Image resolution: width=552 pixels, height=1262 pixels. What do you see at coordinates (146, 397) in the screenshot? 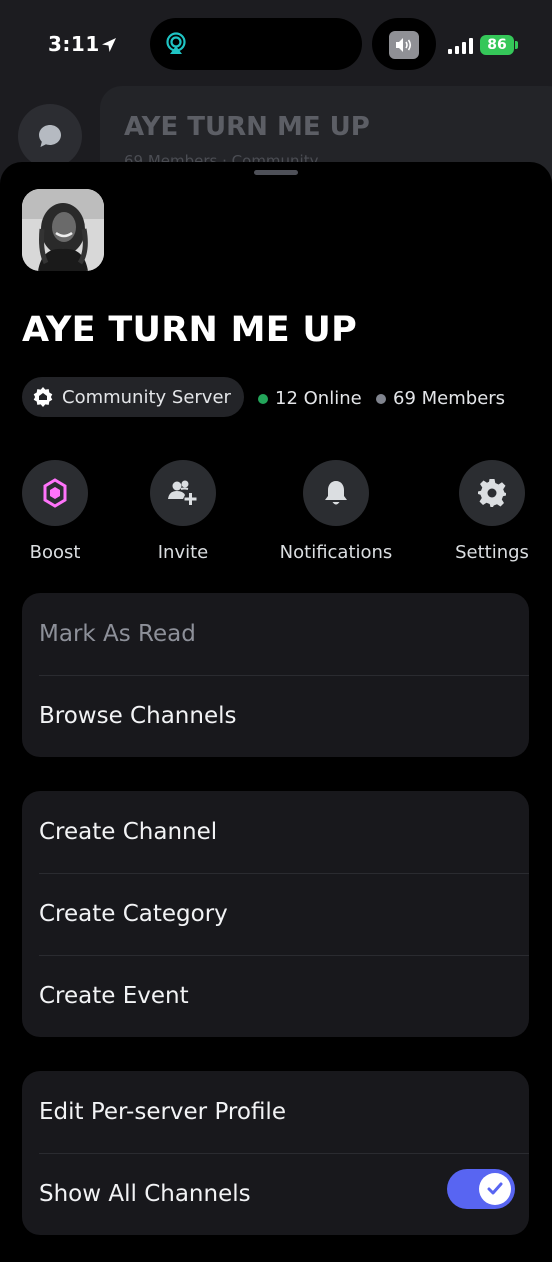
I see `community-server-label: Community Server` at bounding box center [146, 397].